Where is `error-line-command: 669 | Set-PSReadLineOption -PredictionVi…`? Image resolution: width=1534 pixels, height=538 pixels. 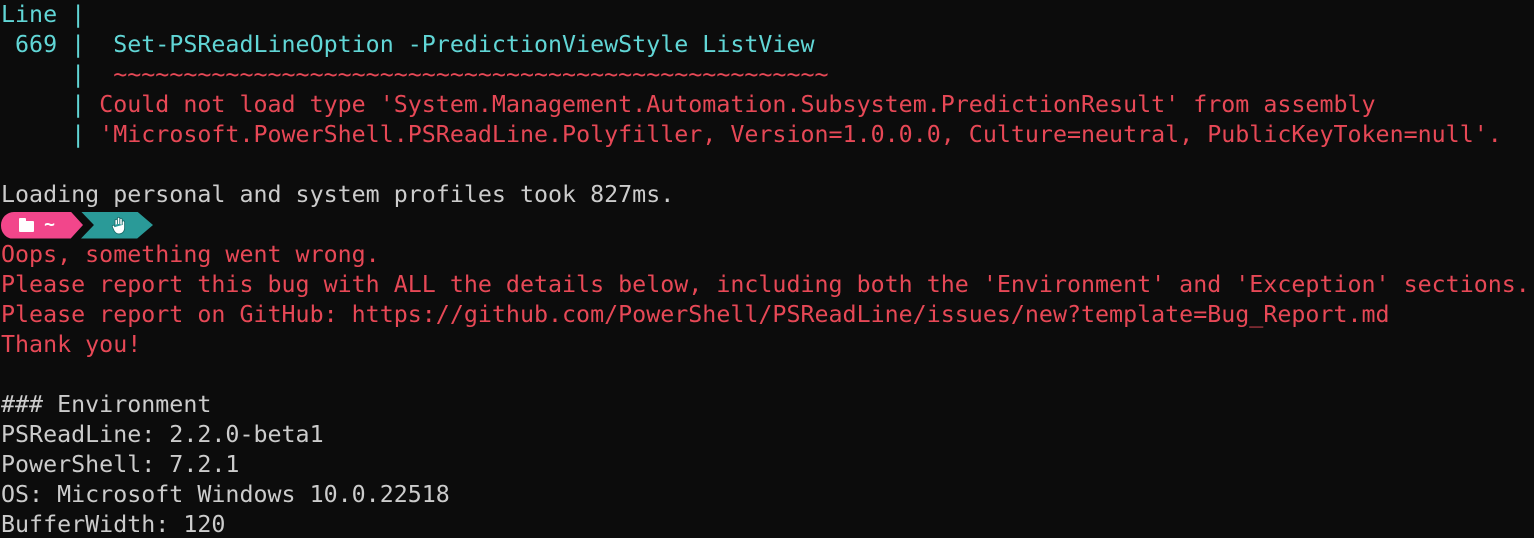
error-line-command: 669 | Set-PSReadLineOption -PredictionVi… is located at coordinates (408, 44).